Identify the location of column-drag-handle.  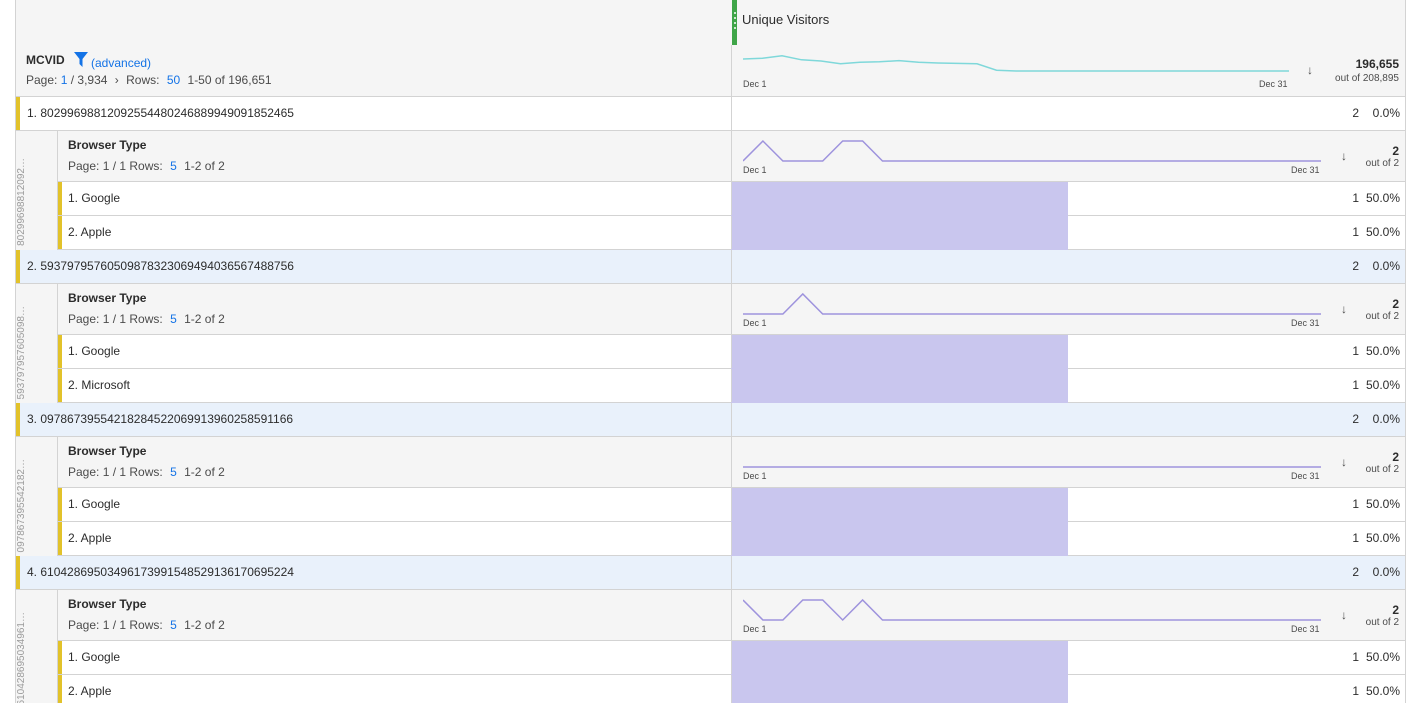
(734, 22).